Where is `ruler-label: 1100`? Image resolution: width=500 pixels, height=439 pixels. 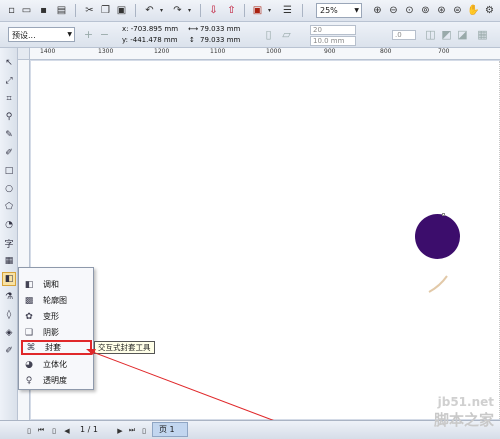
ruler-label: 1100 is located at coordinates (218, 51).